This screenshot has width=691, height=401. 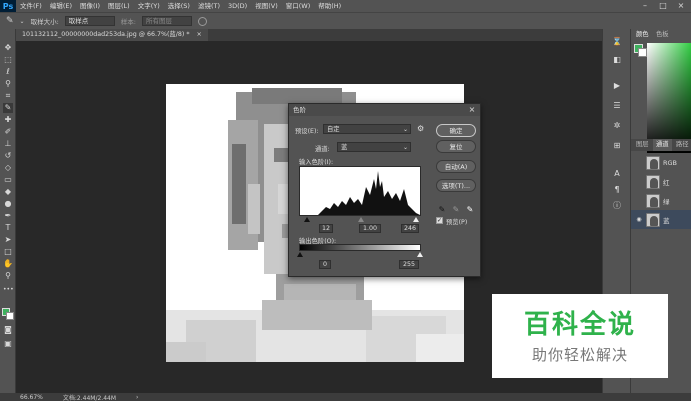 What do you see at coordinates (137, 397) in the screenshot?
I see `status-arrow-icon: ›` at bounding box center [137, 397].